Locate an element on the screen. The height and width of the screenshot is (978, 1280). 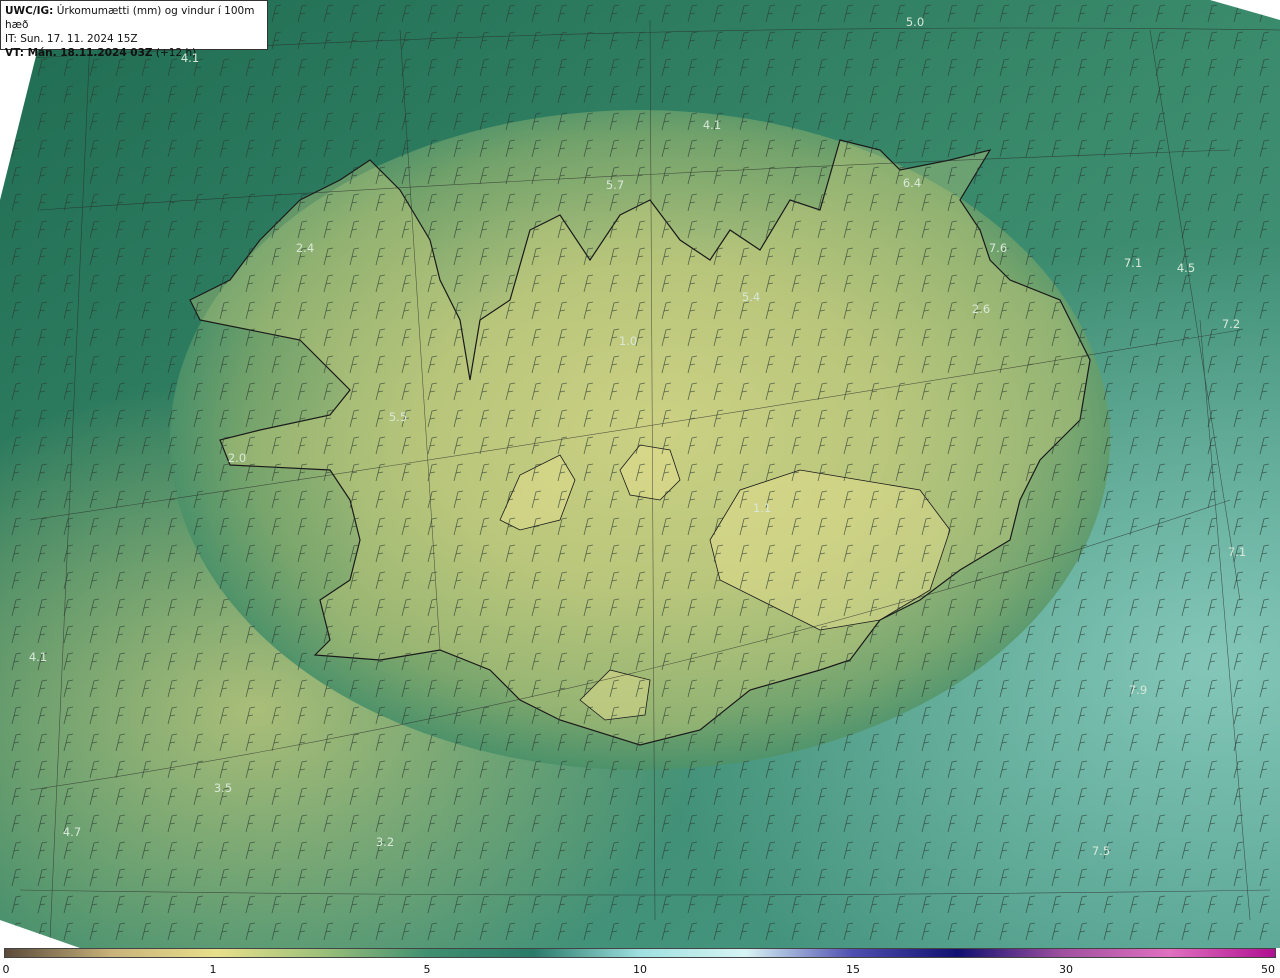
colorbar-tick: 0 is located at coordinates (6, 969).